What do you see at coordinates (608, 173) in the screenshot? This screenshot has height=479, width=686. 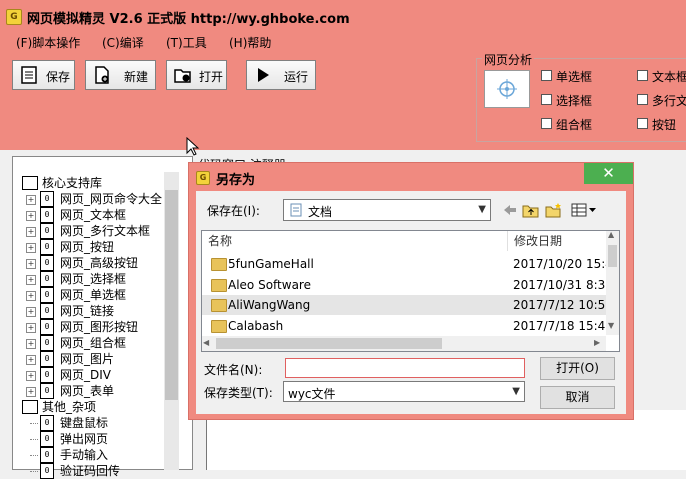 I see `dialog-close-button: ✕` at bounding box center [608, 173].